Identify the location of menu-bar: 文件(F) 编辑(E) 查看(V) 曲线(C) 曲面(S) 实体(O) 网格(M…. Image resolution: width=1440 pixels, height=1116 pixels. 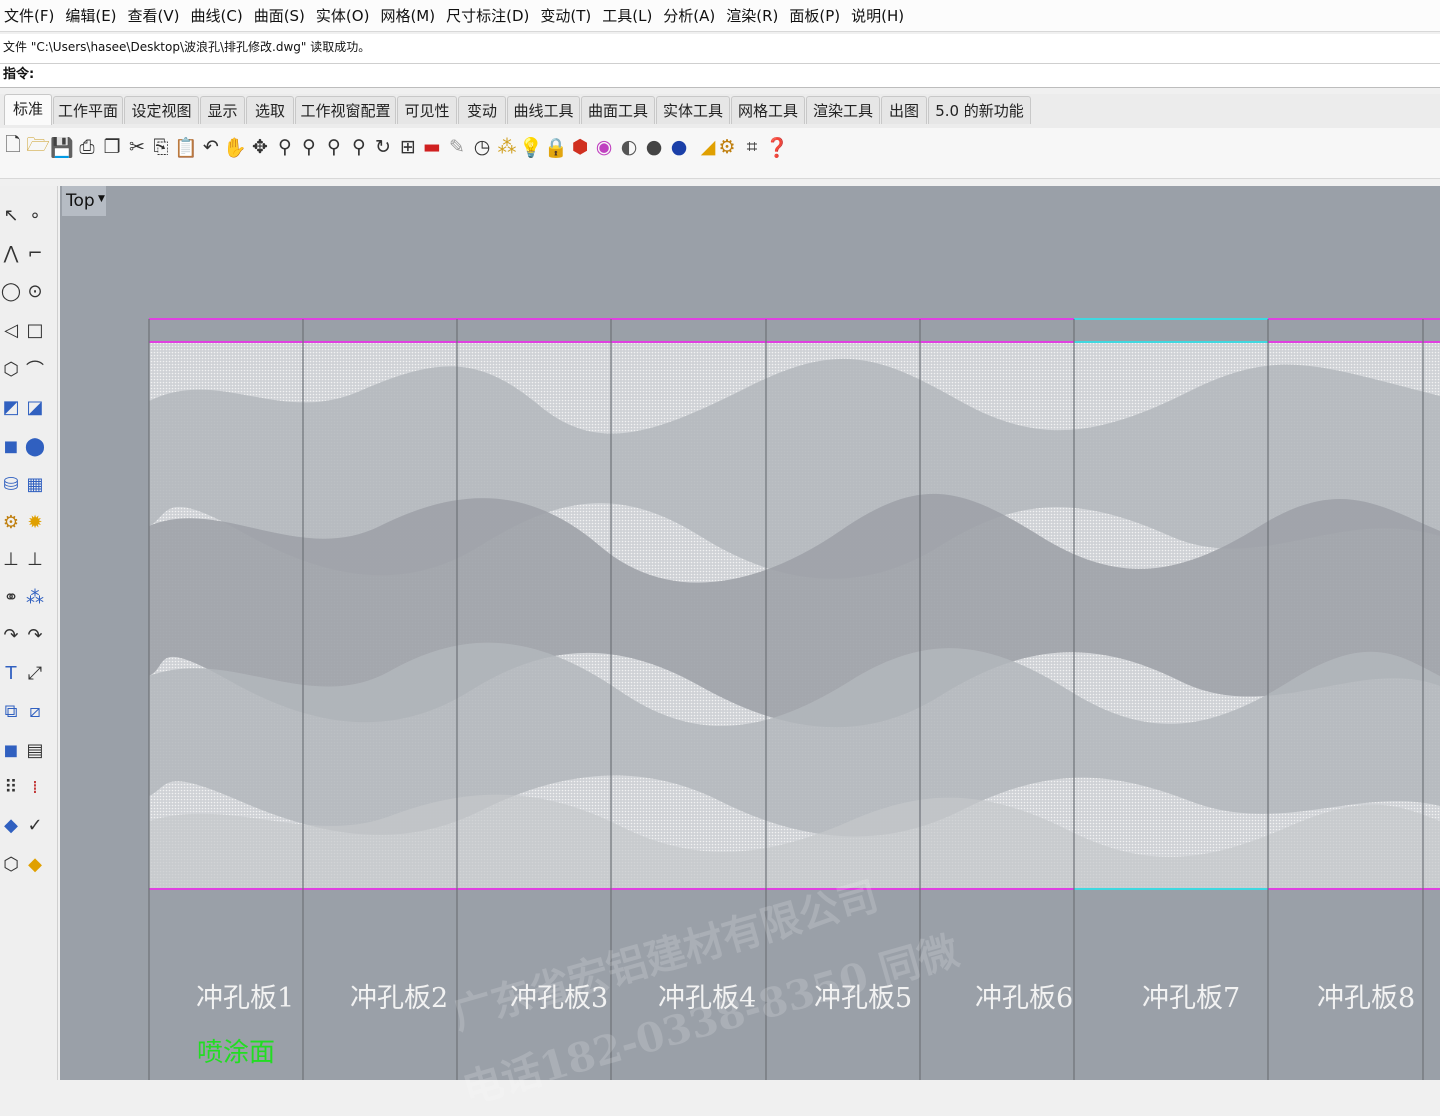
(720, 16).